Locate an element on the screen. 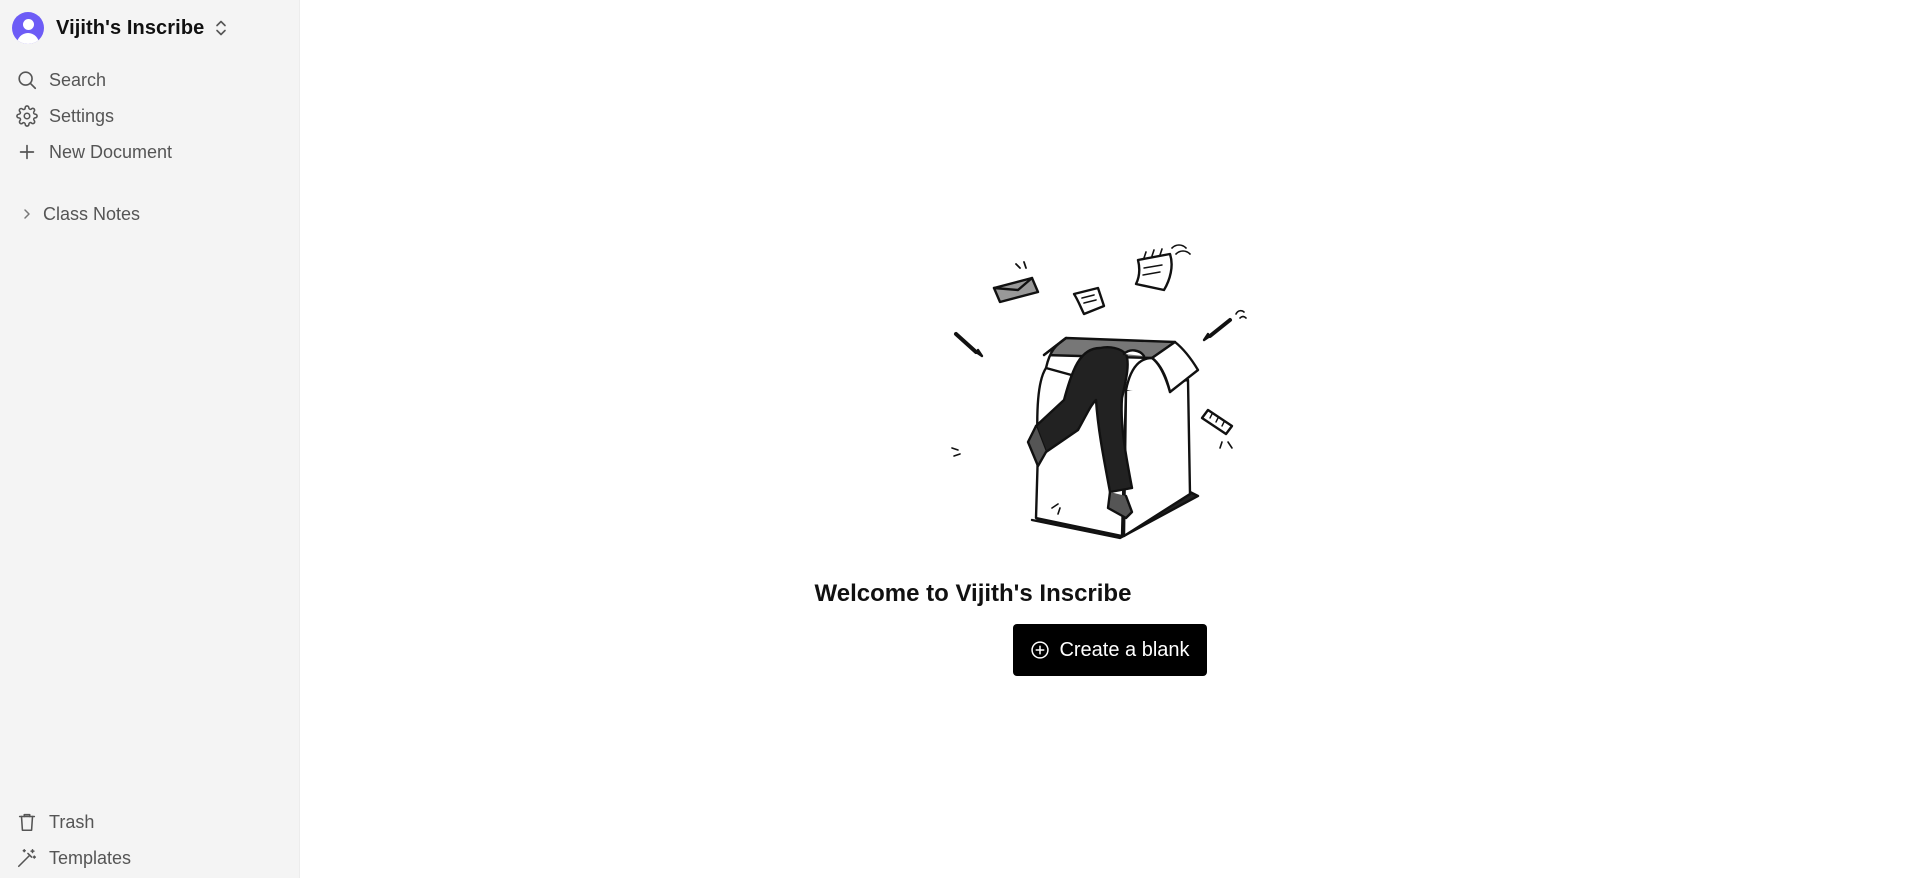 This screenshot has height=878, width=1914. plus-icon is located at coordinates (27, 152).